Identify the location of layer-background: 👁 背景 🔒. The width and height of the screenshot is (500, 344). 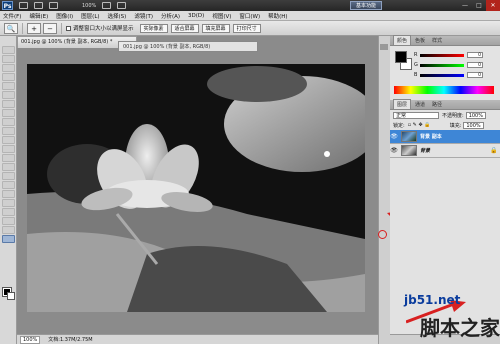
(445, 151).